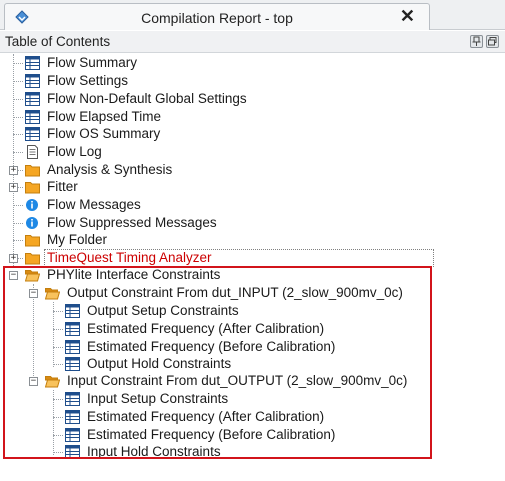  I want to click on toc-item-label: Flow Messages, so click(94, 204).